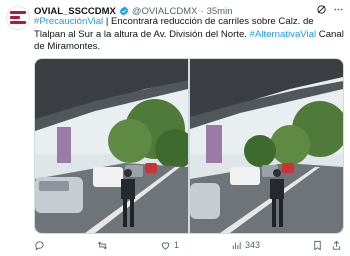  Describe the element at coordinates (321, 9) in the screenshot. I see `grok-icon` at that location.